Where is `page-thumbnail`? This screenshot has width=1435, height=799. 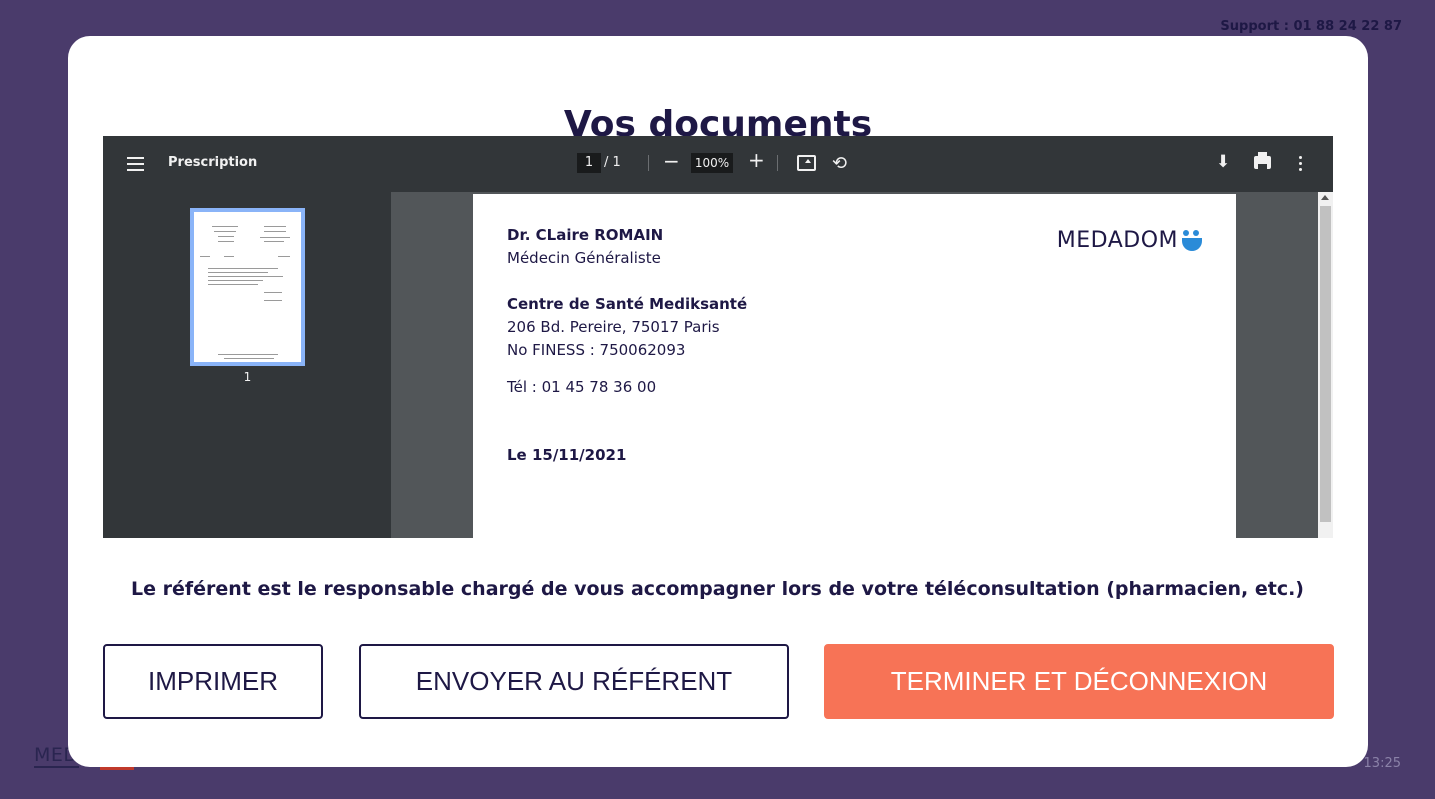 page-thumbnail is located at coordinates (247, 287).